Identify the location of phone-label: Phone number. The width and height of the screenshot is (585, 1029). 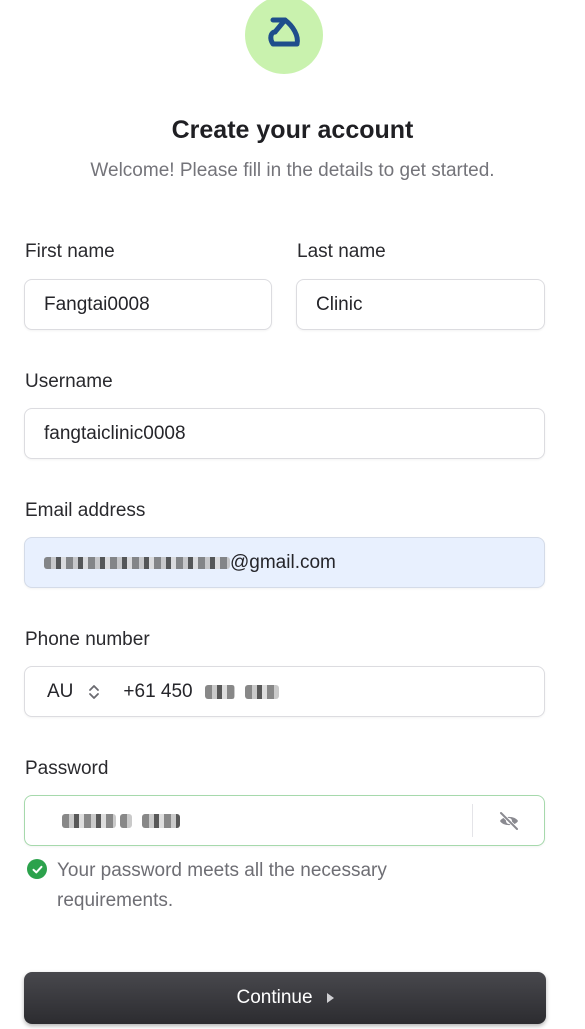
(87, 639).